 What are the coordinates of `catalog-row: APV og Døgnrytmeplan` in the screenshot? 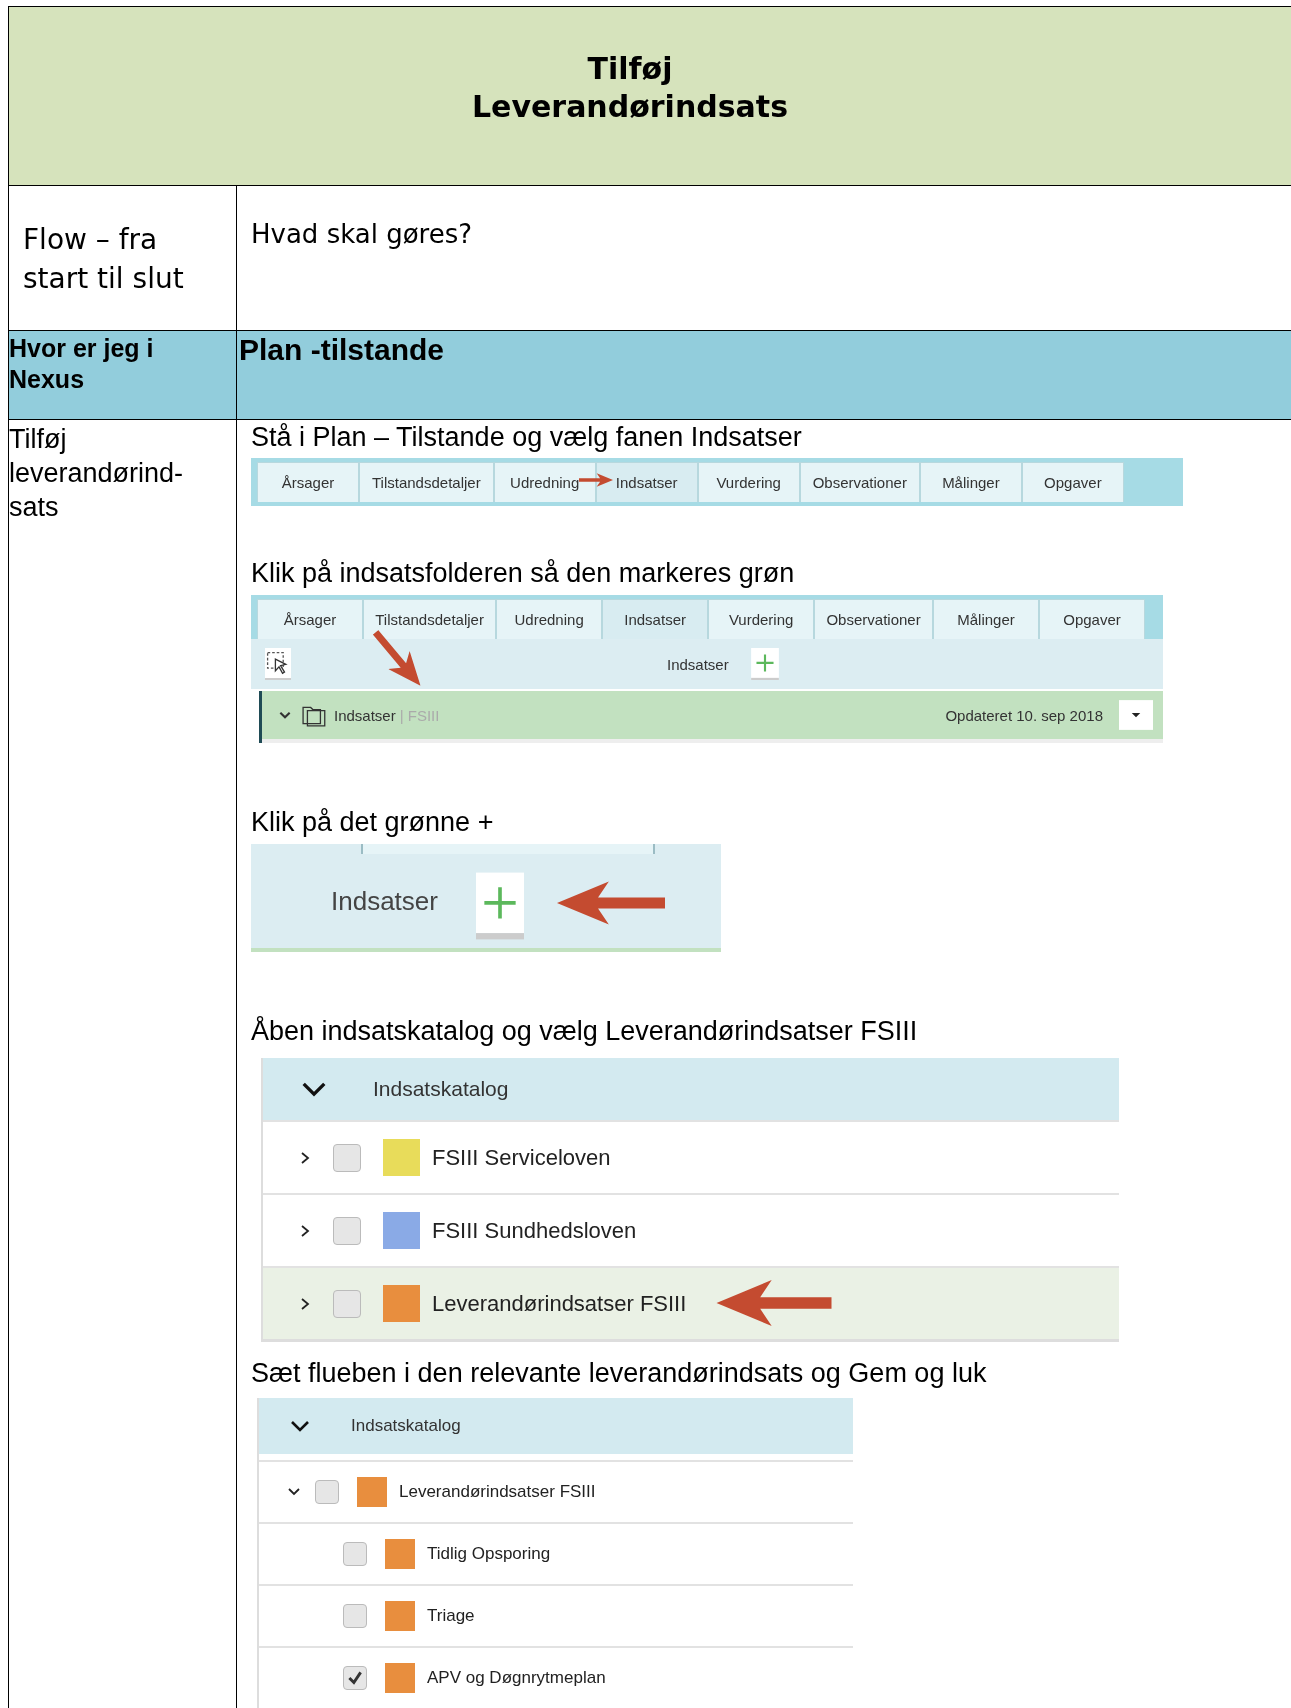 It's located at (556, 1677).